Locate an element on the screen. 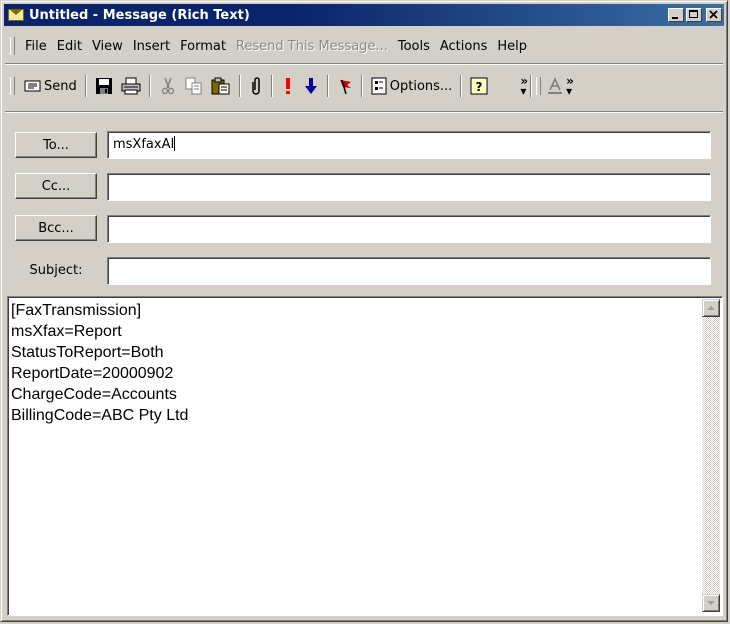 The height and width of the screenshot is (624, 730). font-color-icon is located at coordinates (555, 85).